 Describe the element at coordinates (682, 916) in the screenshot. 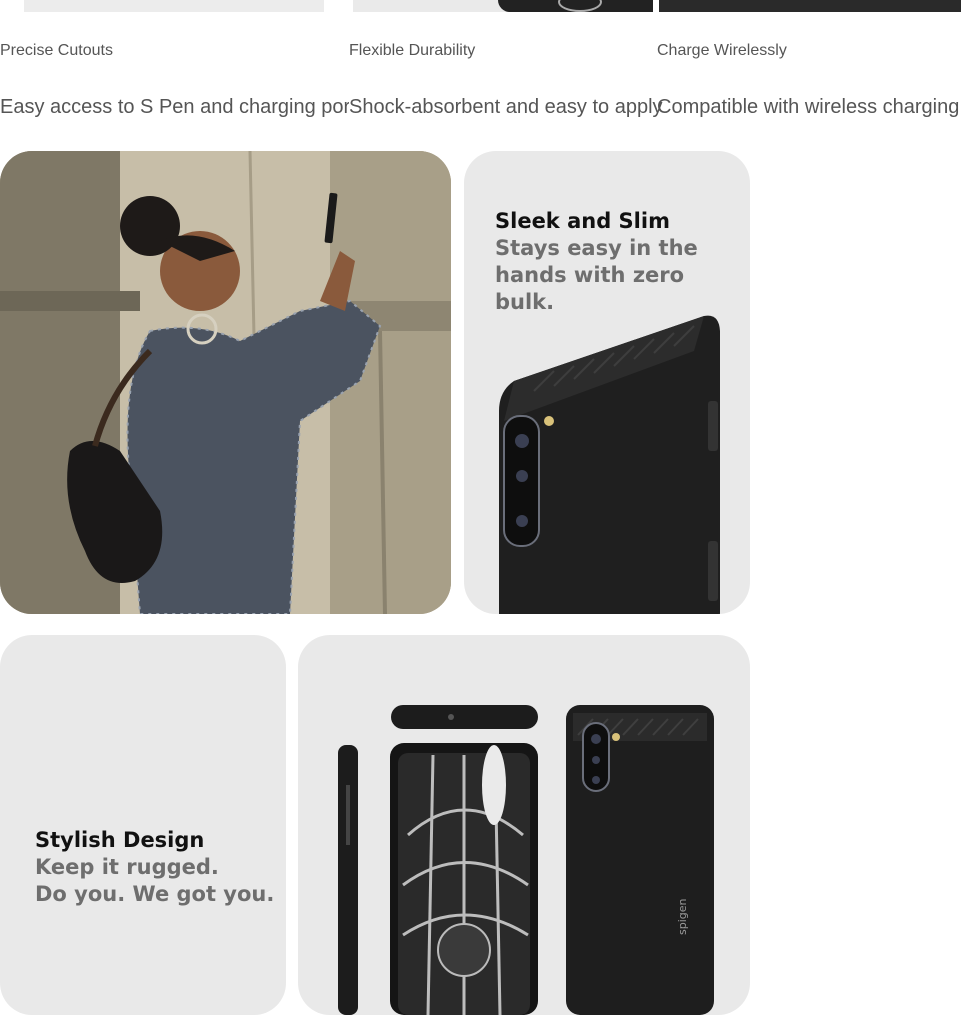

I see `brand-logo-text: spigen` at that location.